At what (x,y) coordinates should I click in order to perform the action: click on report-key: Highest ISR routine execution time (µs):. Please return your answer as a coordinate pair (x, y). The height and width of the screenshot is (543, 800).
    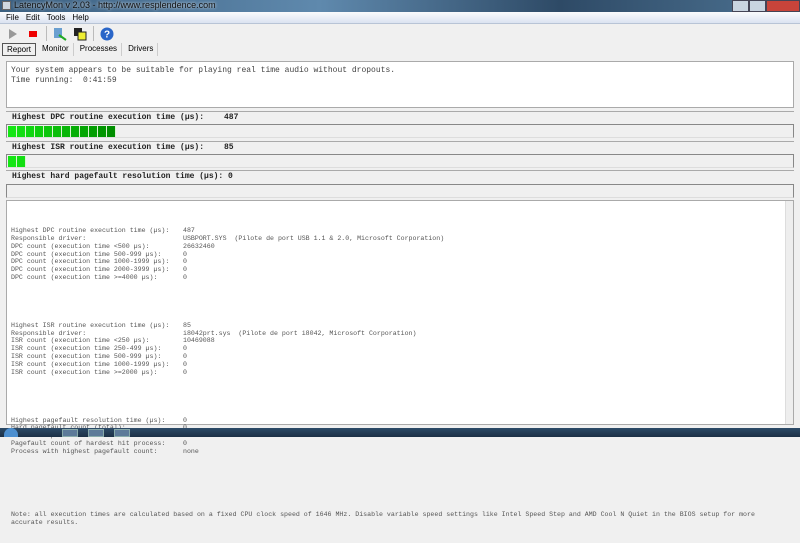
    Looking at the image, I should click on (90, 325).